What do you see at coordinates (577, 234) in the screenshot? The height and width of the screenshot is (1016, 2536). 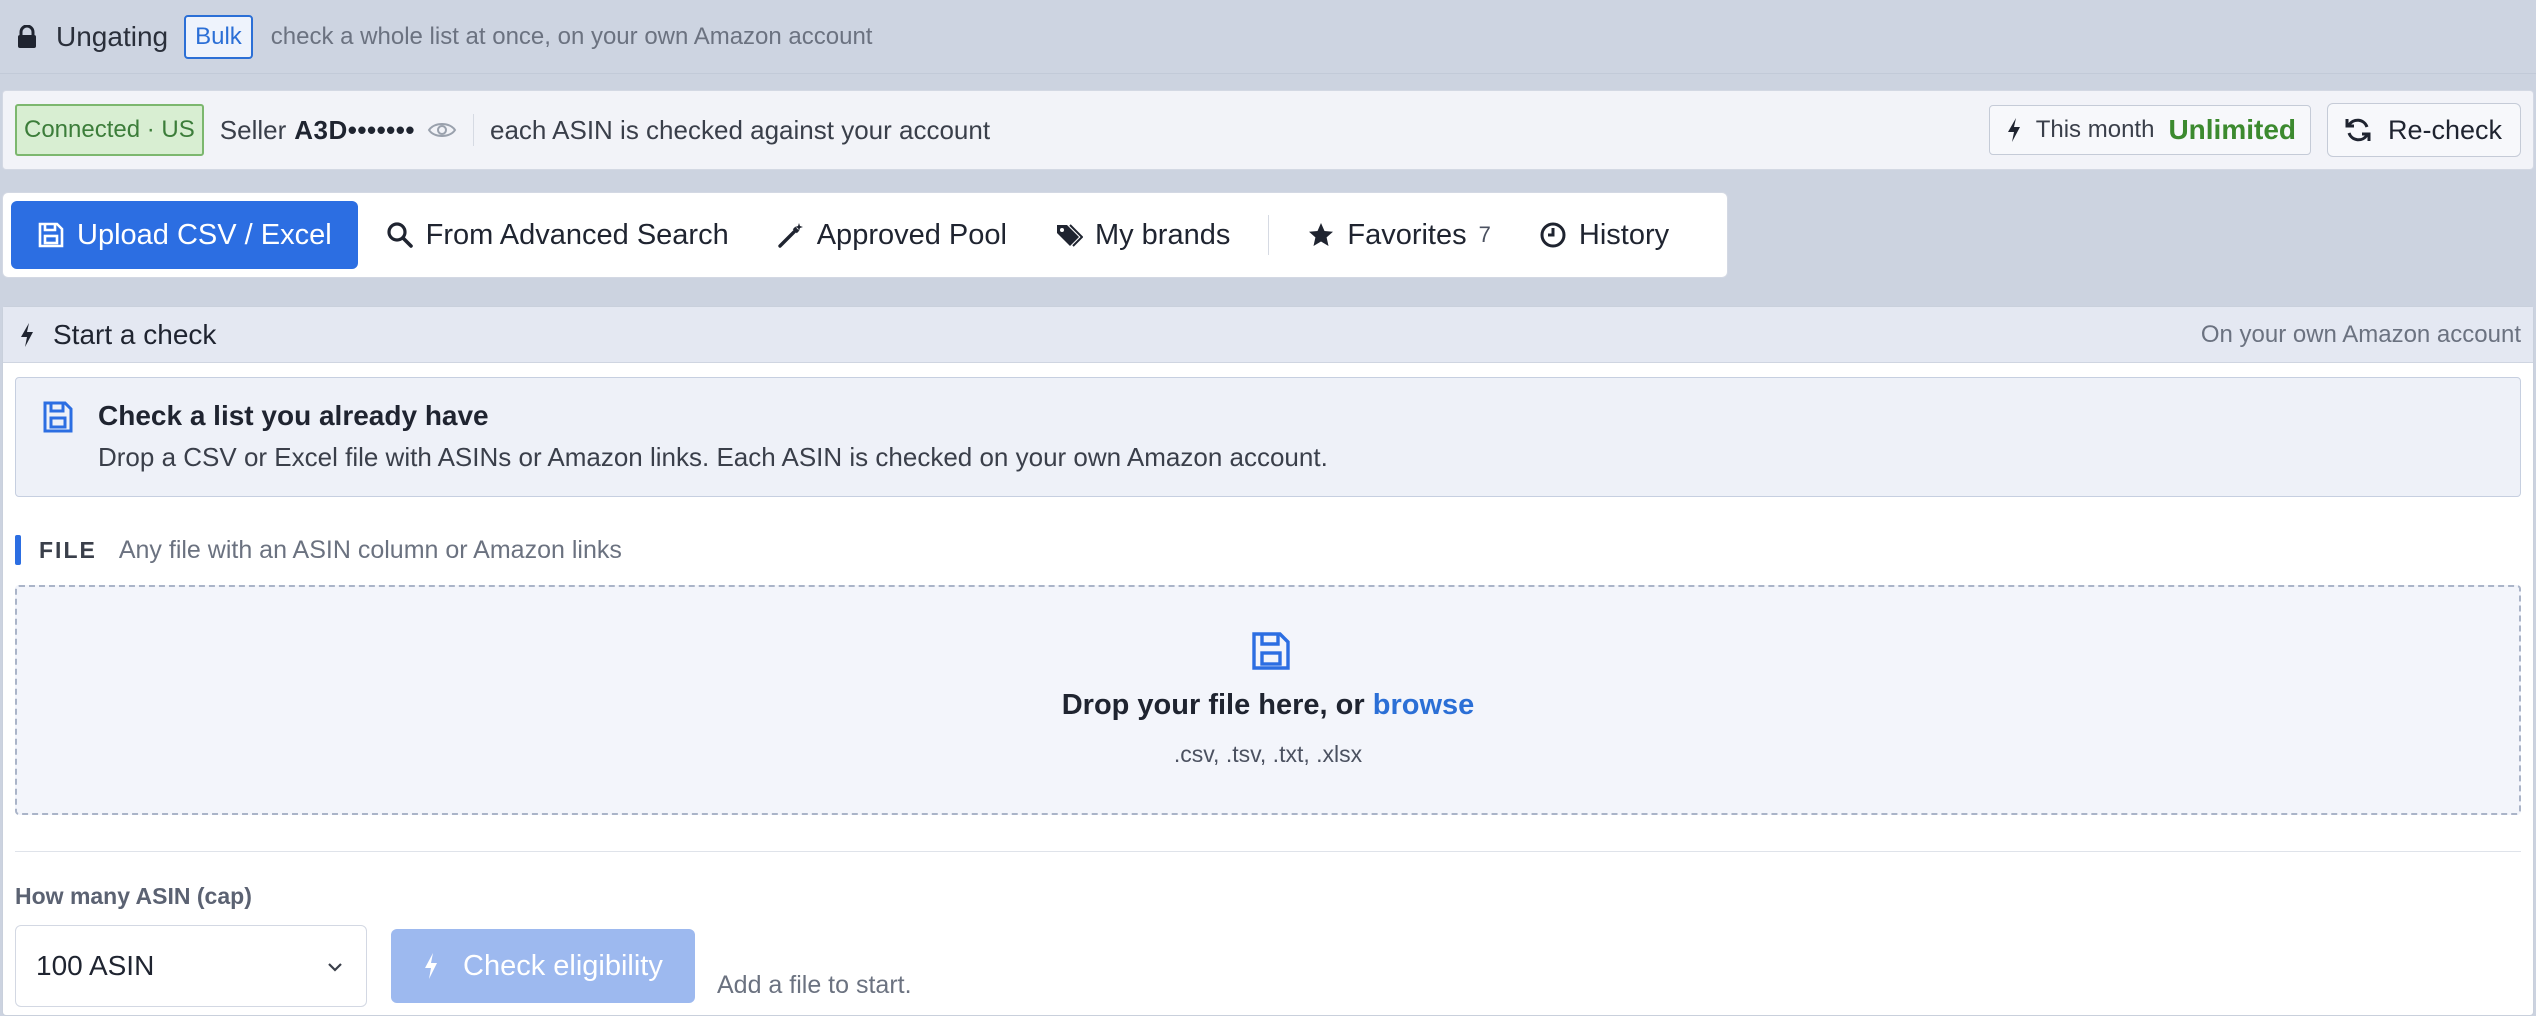 I see `tab-label: From Advanced Search` at bounding box center [577, 234].